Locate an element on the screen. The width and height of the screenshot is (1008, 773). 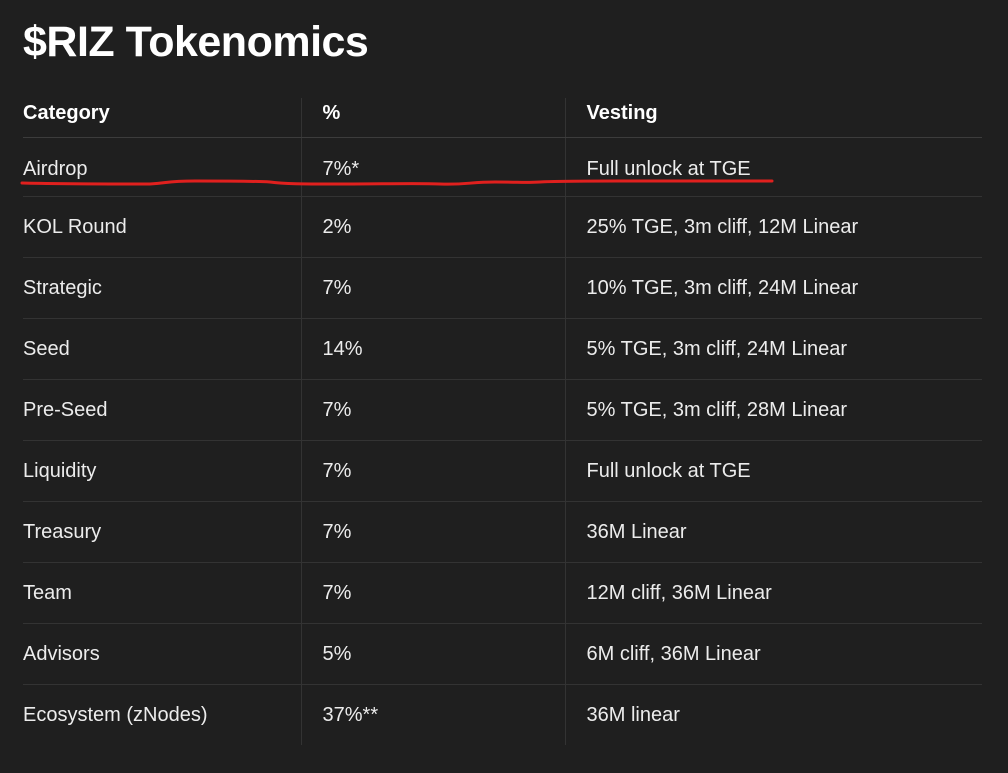
row-percent: 14% is located at coordinates (432, 349).